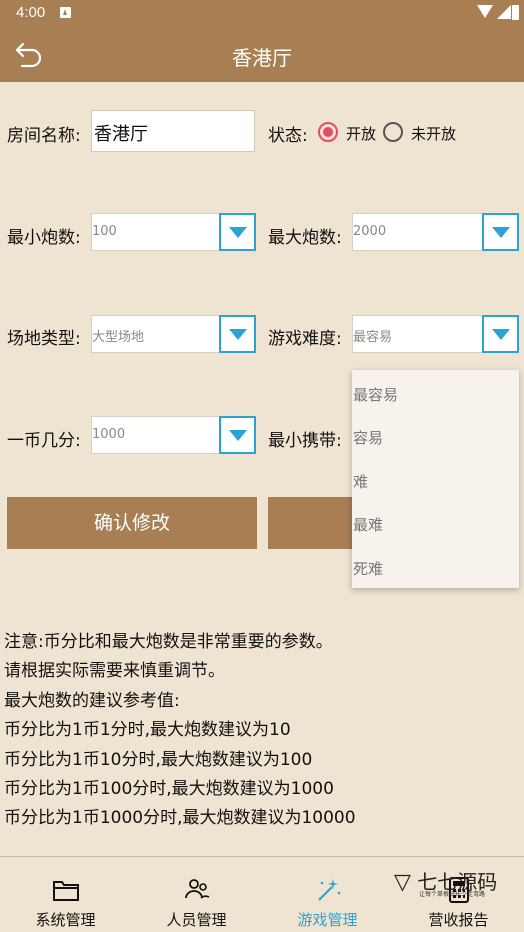 The height and width of the screenshot is (932, 524). I want to click on tab-label: 营收报告, so click(458, 920).